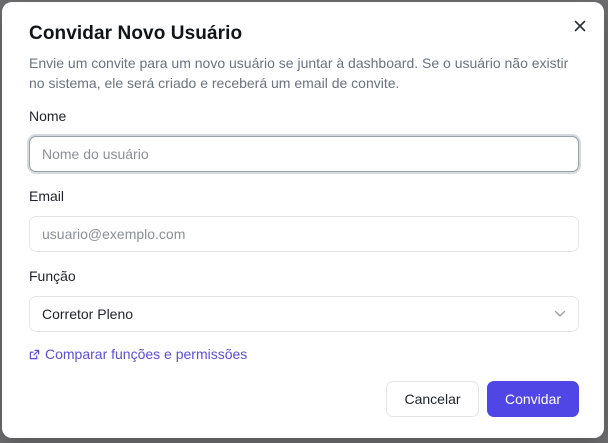 The image size is (608, 443). Describe the element at coordinates (432, 399) in the screenshot. I see `cancel-button: Cancelar` at that location.